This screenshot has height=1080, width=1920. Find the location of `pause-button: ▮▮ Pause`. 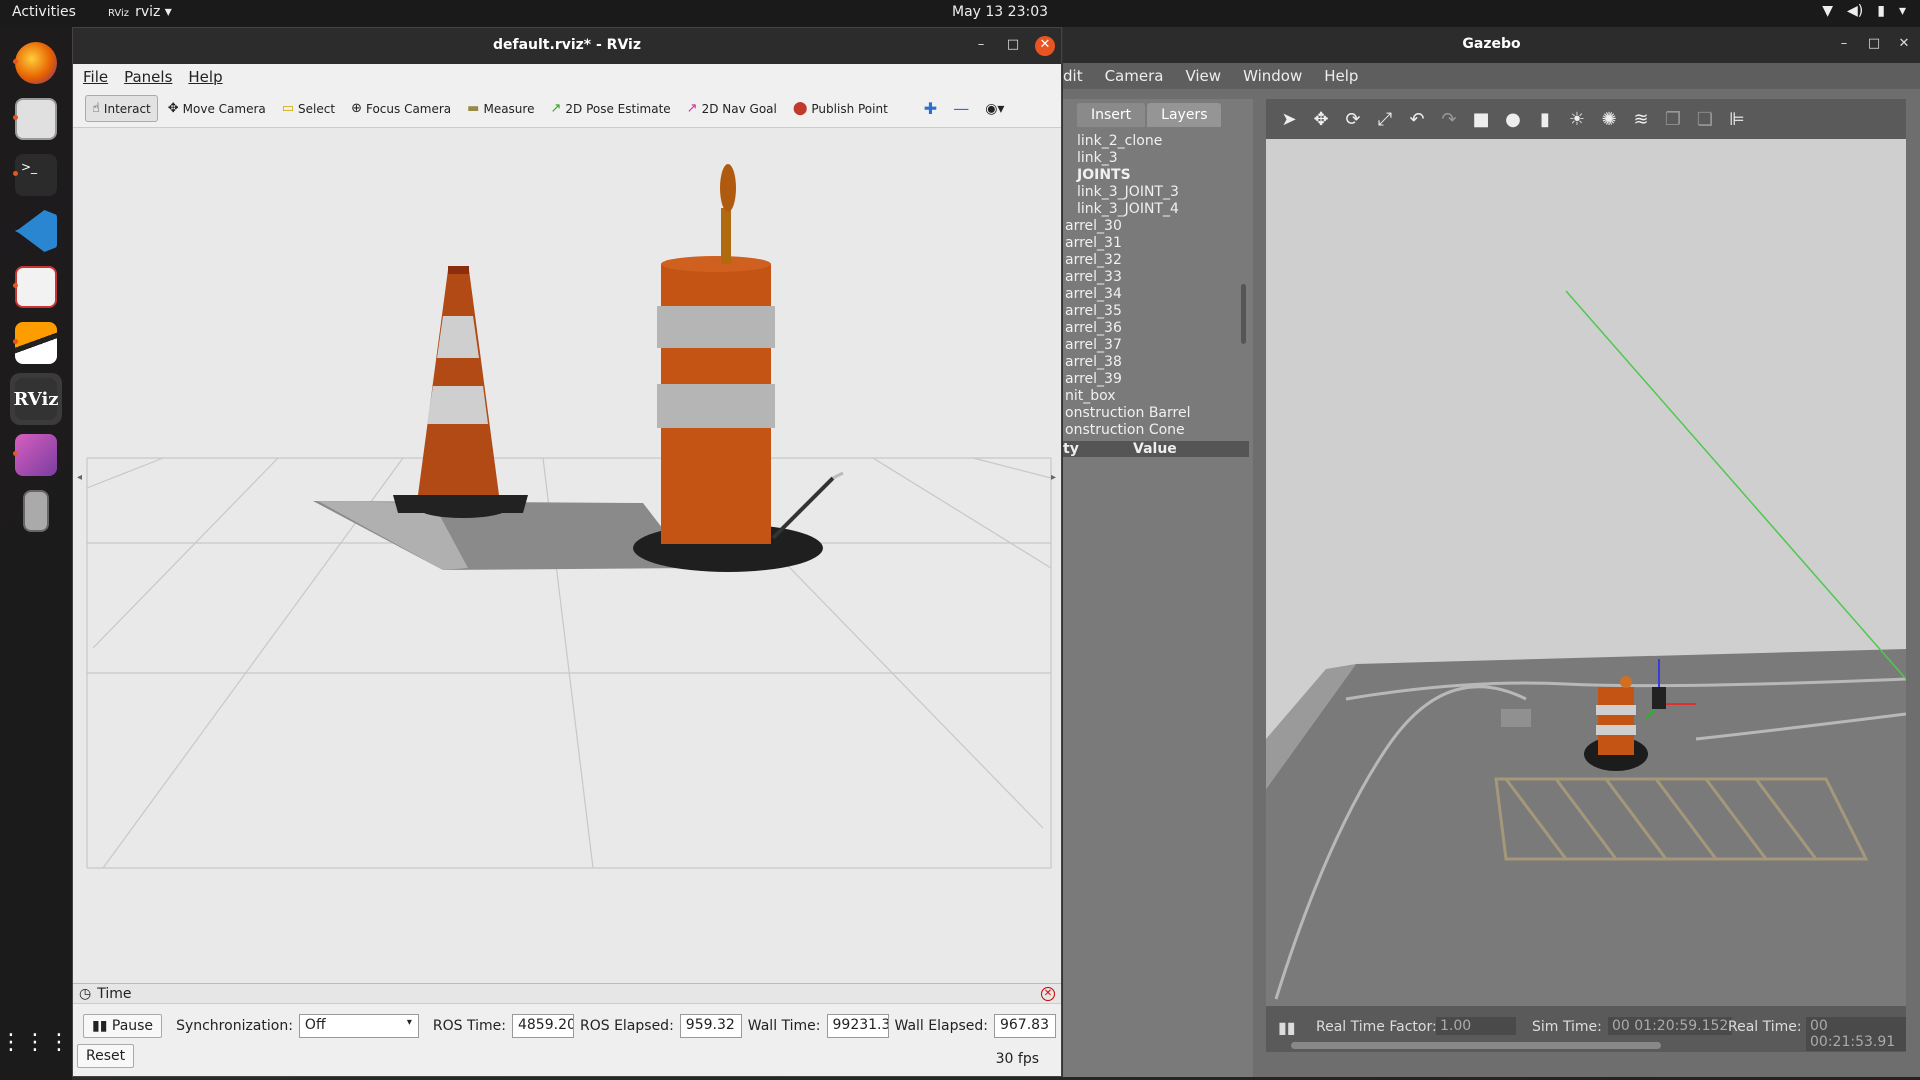

pause-button: ▮▮ Pause is located at coordinates (123, 1026).